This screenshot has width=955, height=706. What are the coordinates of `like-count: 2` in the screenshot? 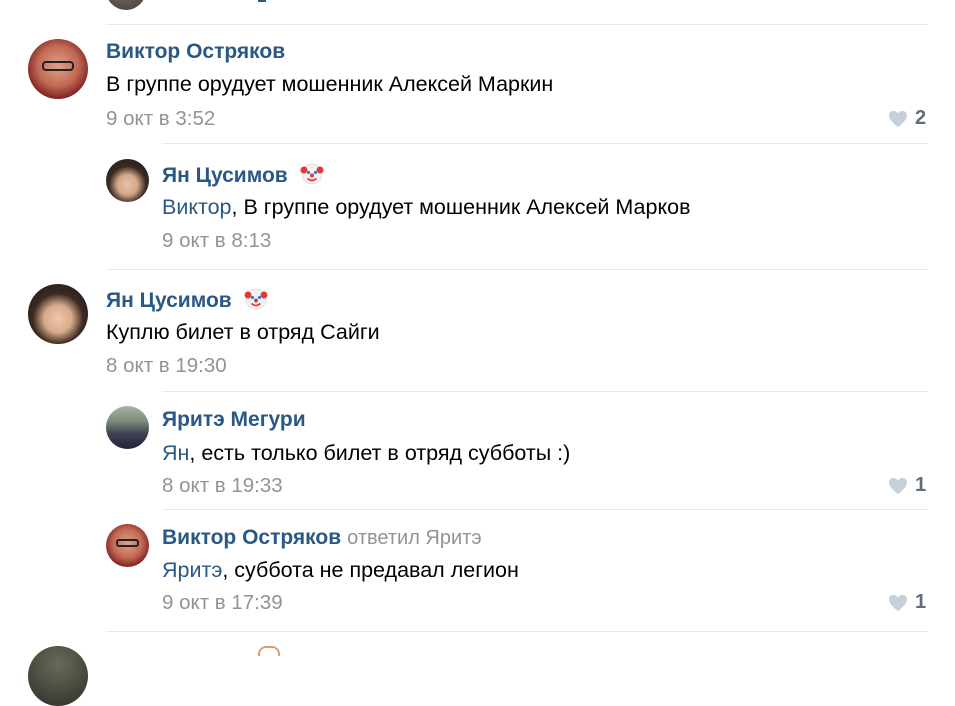 It's located at (921, 118).